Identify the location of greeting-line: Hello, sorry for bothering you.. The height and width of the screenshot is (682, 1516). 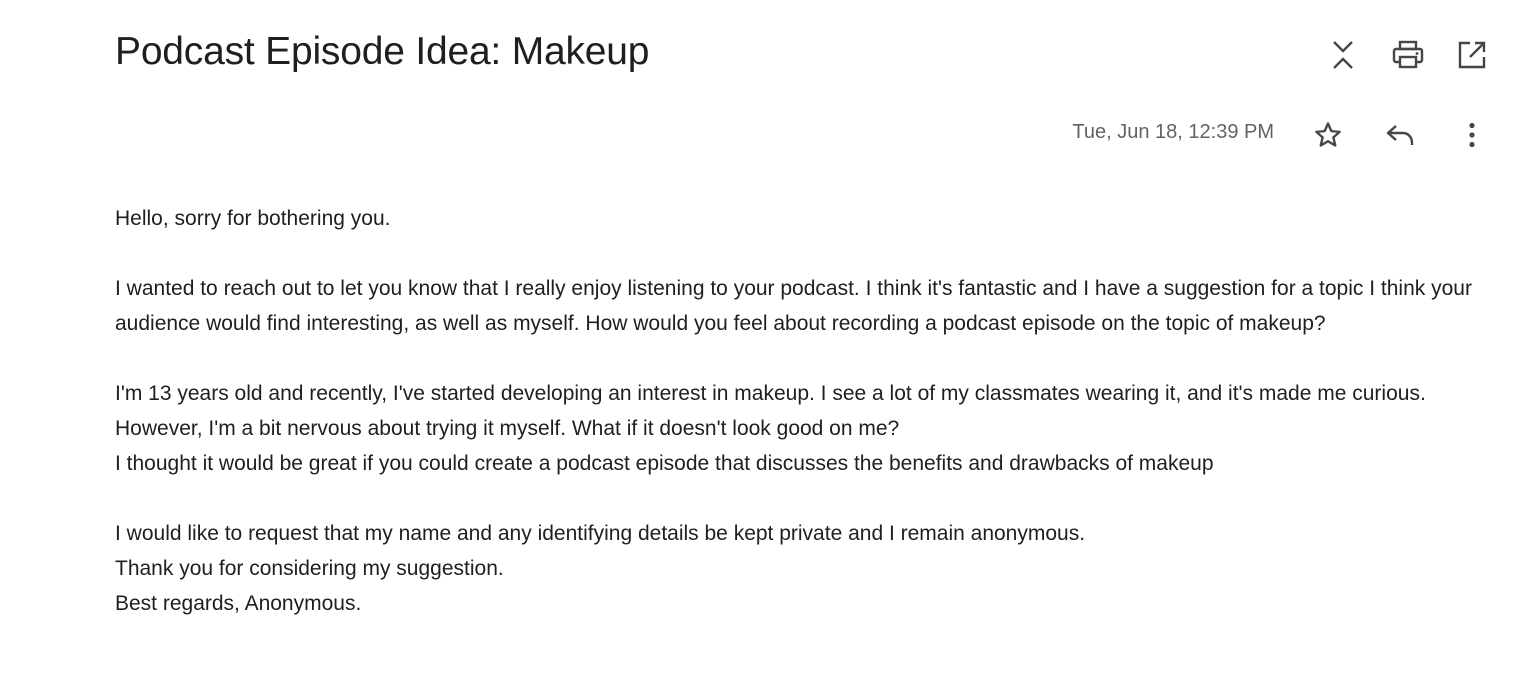
(253, 218).